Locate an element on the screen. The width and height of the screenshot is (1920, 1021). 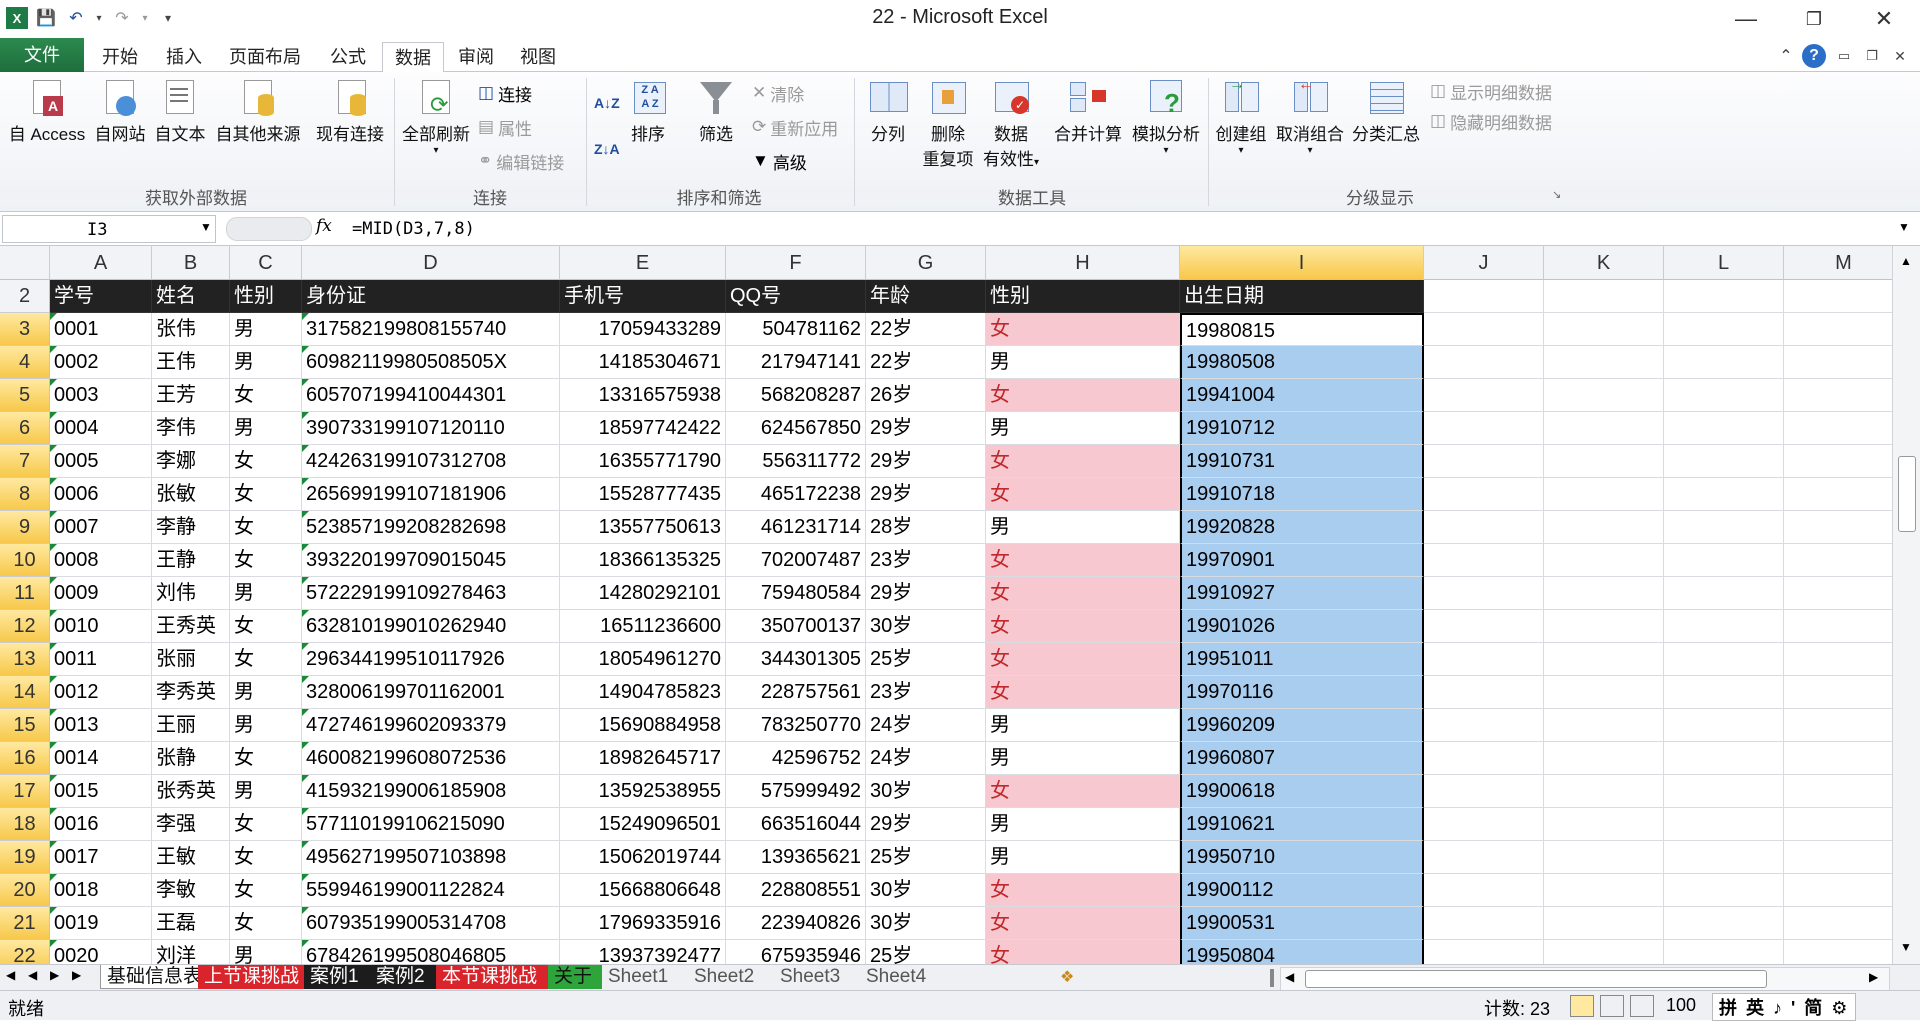
table-cell: 223940826 is located at coordinates (796, 923).